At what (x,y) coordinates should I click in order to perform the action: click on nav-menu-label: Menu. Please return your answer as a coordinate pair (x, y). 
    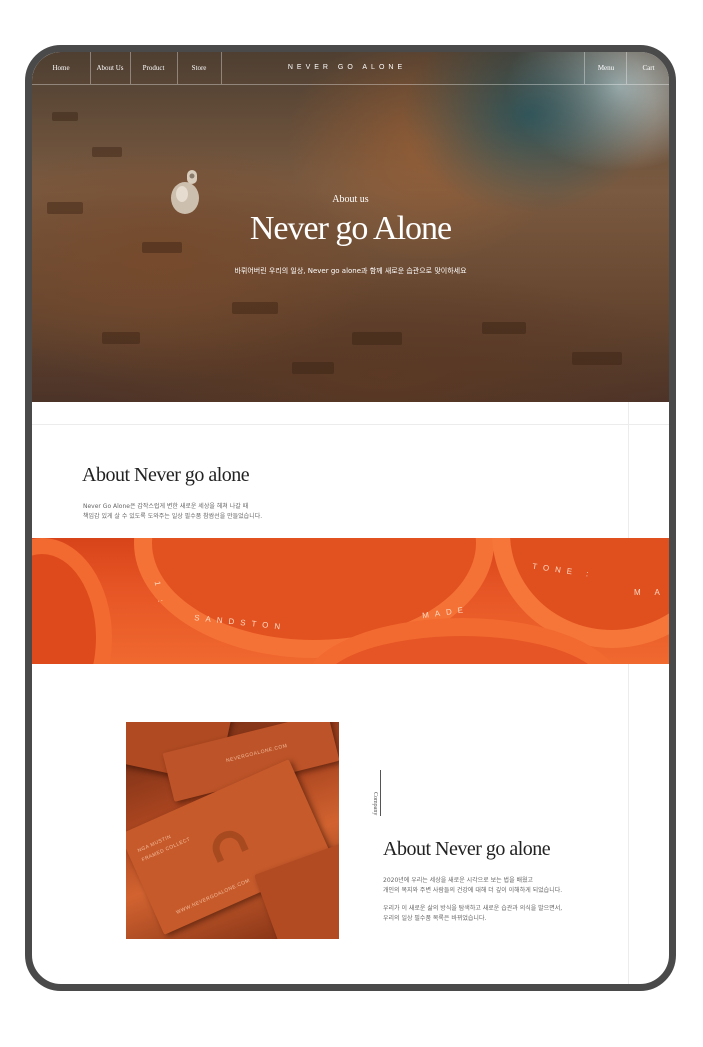
    Looking at the image, I should click on (606, 68).